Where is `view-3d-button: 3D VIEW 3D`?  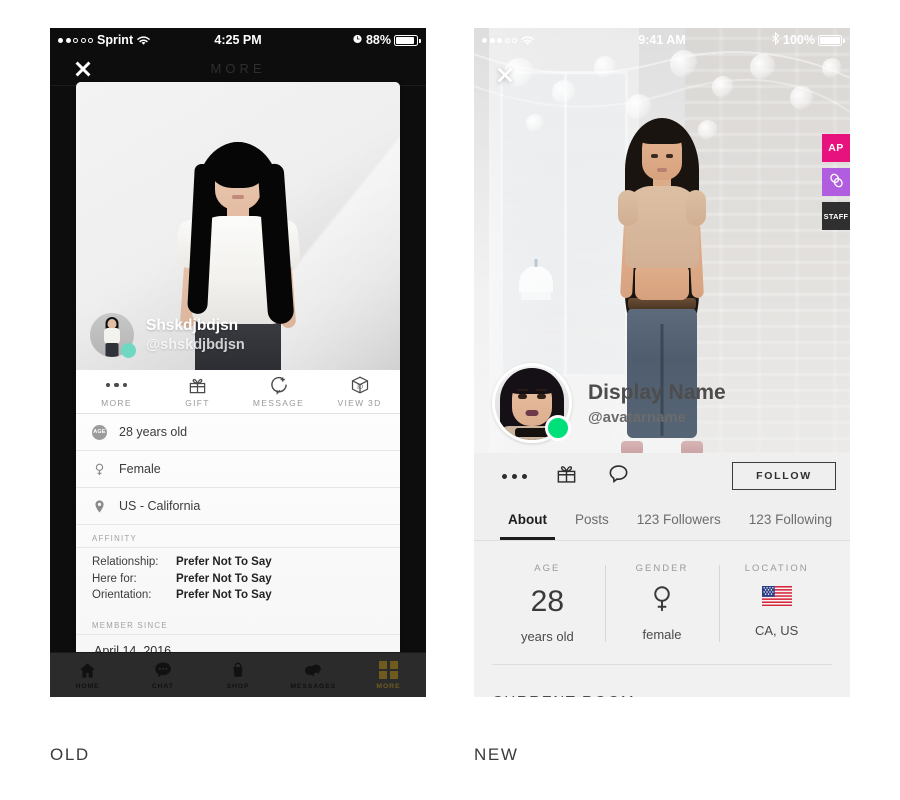 view-3d-button: 3D VIEW 3D is located at coordinates (359, 392).